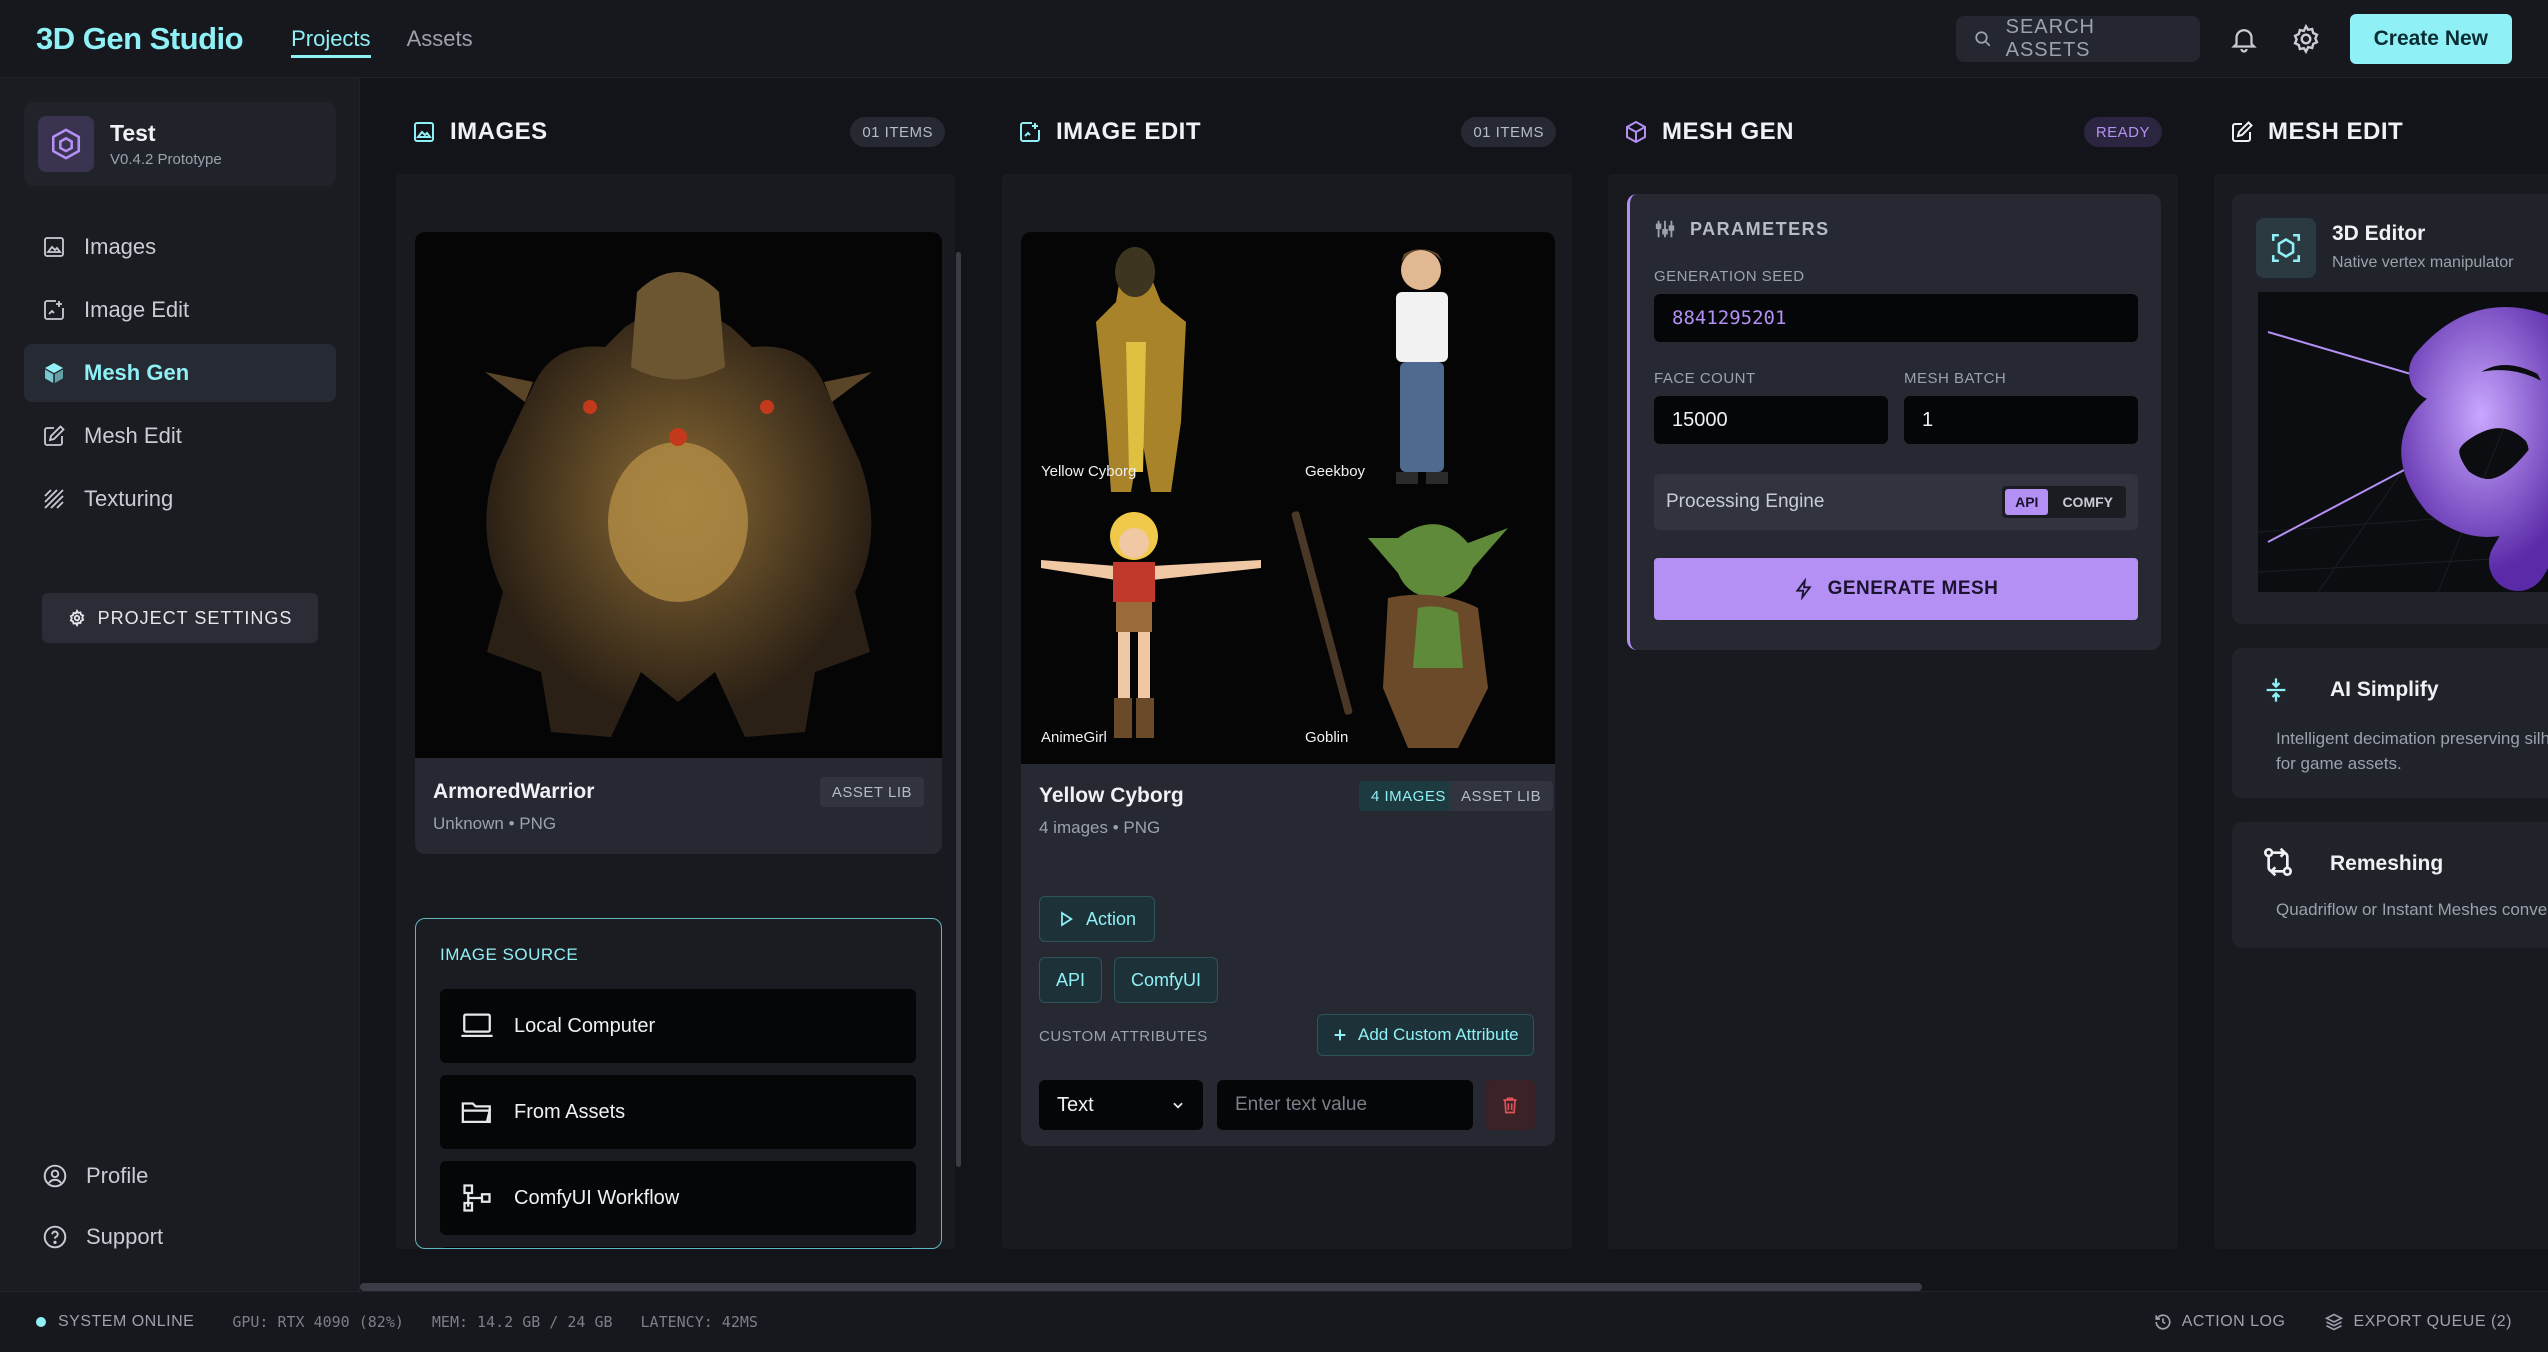 Image resolution: width=2548 pixels, height=1352 pixels. I want to click on column-title: IMAGE EDIT, so click(1129, 131).